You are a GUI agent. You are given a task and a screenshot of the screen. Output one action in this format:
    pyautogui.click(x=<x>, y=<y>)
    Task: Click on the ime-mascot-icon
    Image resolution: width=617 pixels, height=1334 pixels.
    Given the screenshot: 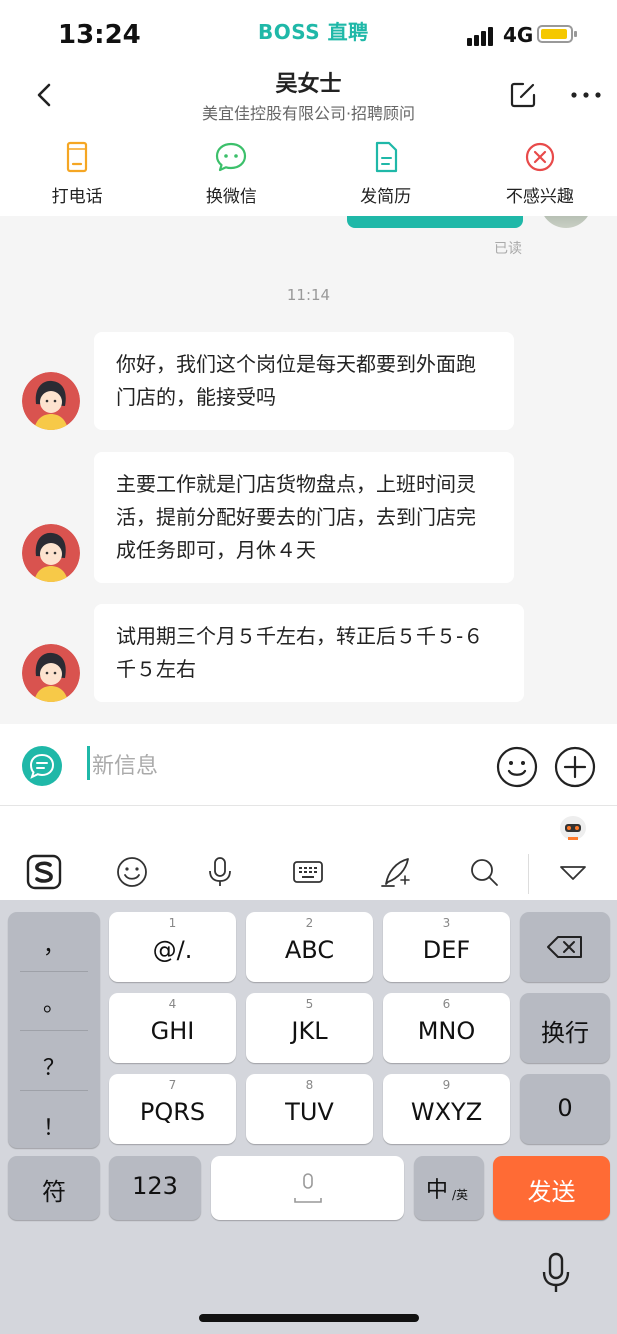 What is the action you would take?
    pyautogui.click(x=573, y=827)
    